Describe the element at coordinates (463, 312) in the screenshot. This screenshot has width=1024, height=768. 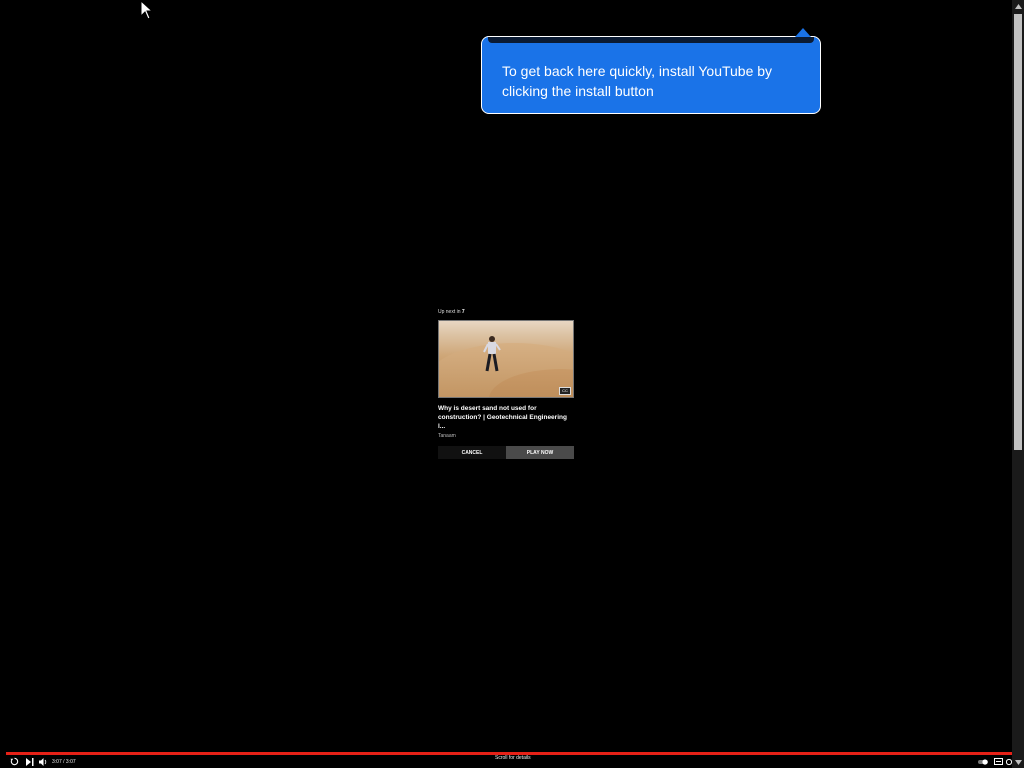
I see `up-next-seconds: 7` at that location.